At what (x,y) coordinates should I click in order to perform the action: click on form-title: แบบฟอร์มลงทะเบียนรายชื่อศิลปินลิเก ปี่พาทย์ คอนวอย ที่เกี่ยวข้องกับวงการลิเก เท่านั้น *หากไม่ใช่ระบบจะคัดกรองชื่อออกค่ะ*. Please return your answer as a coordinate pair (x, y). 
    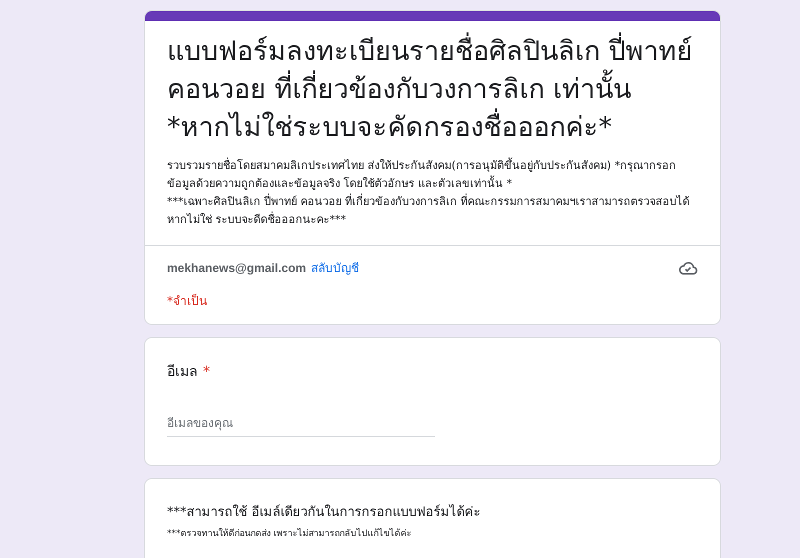
    Looking at the image, I should click on (432, 90).